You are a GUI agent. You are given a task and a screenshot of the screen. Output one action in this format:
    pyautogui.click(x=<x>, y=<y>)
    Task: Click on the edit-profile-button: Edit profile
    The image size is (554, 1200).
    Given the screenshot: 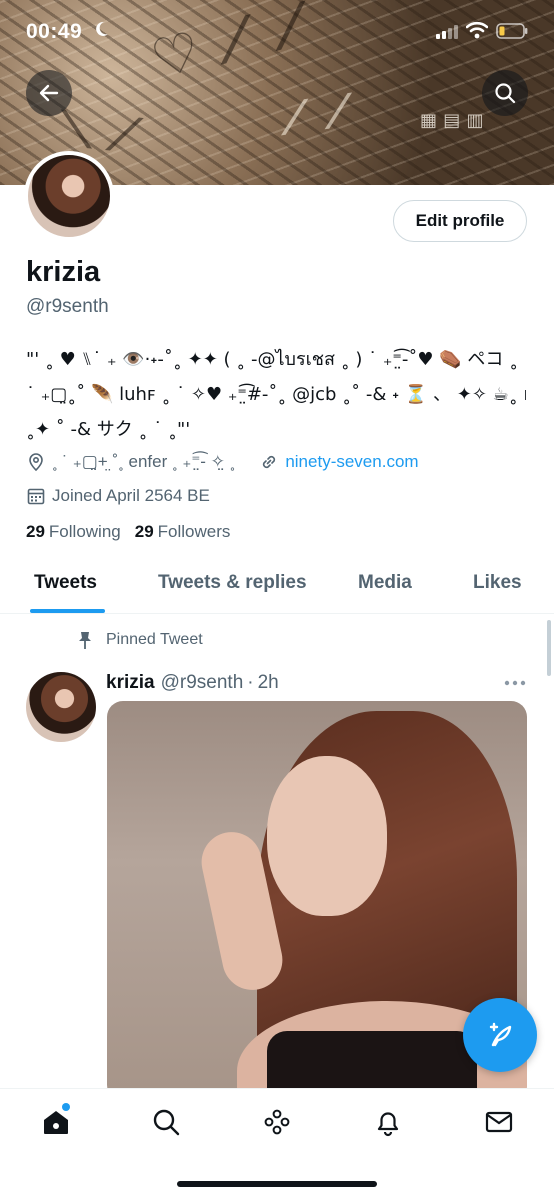 What is the action you would take?
    pyautogui.click(x=460, y=221)
    